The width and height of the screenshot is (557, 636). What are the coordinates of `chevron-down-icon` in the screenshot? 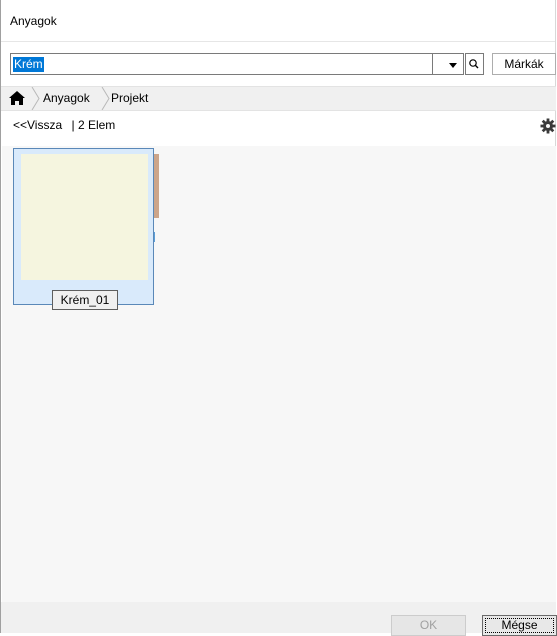 It's located at (454, 64).